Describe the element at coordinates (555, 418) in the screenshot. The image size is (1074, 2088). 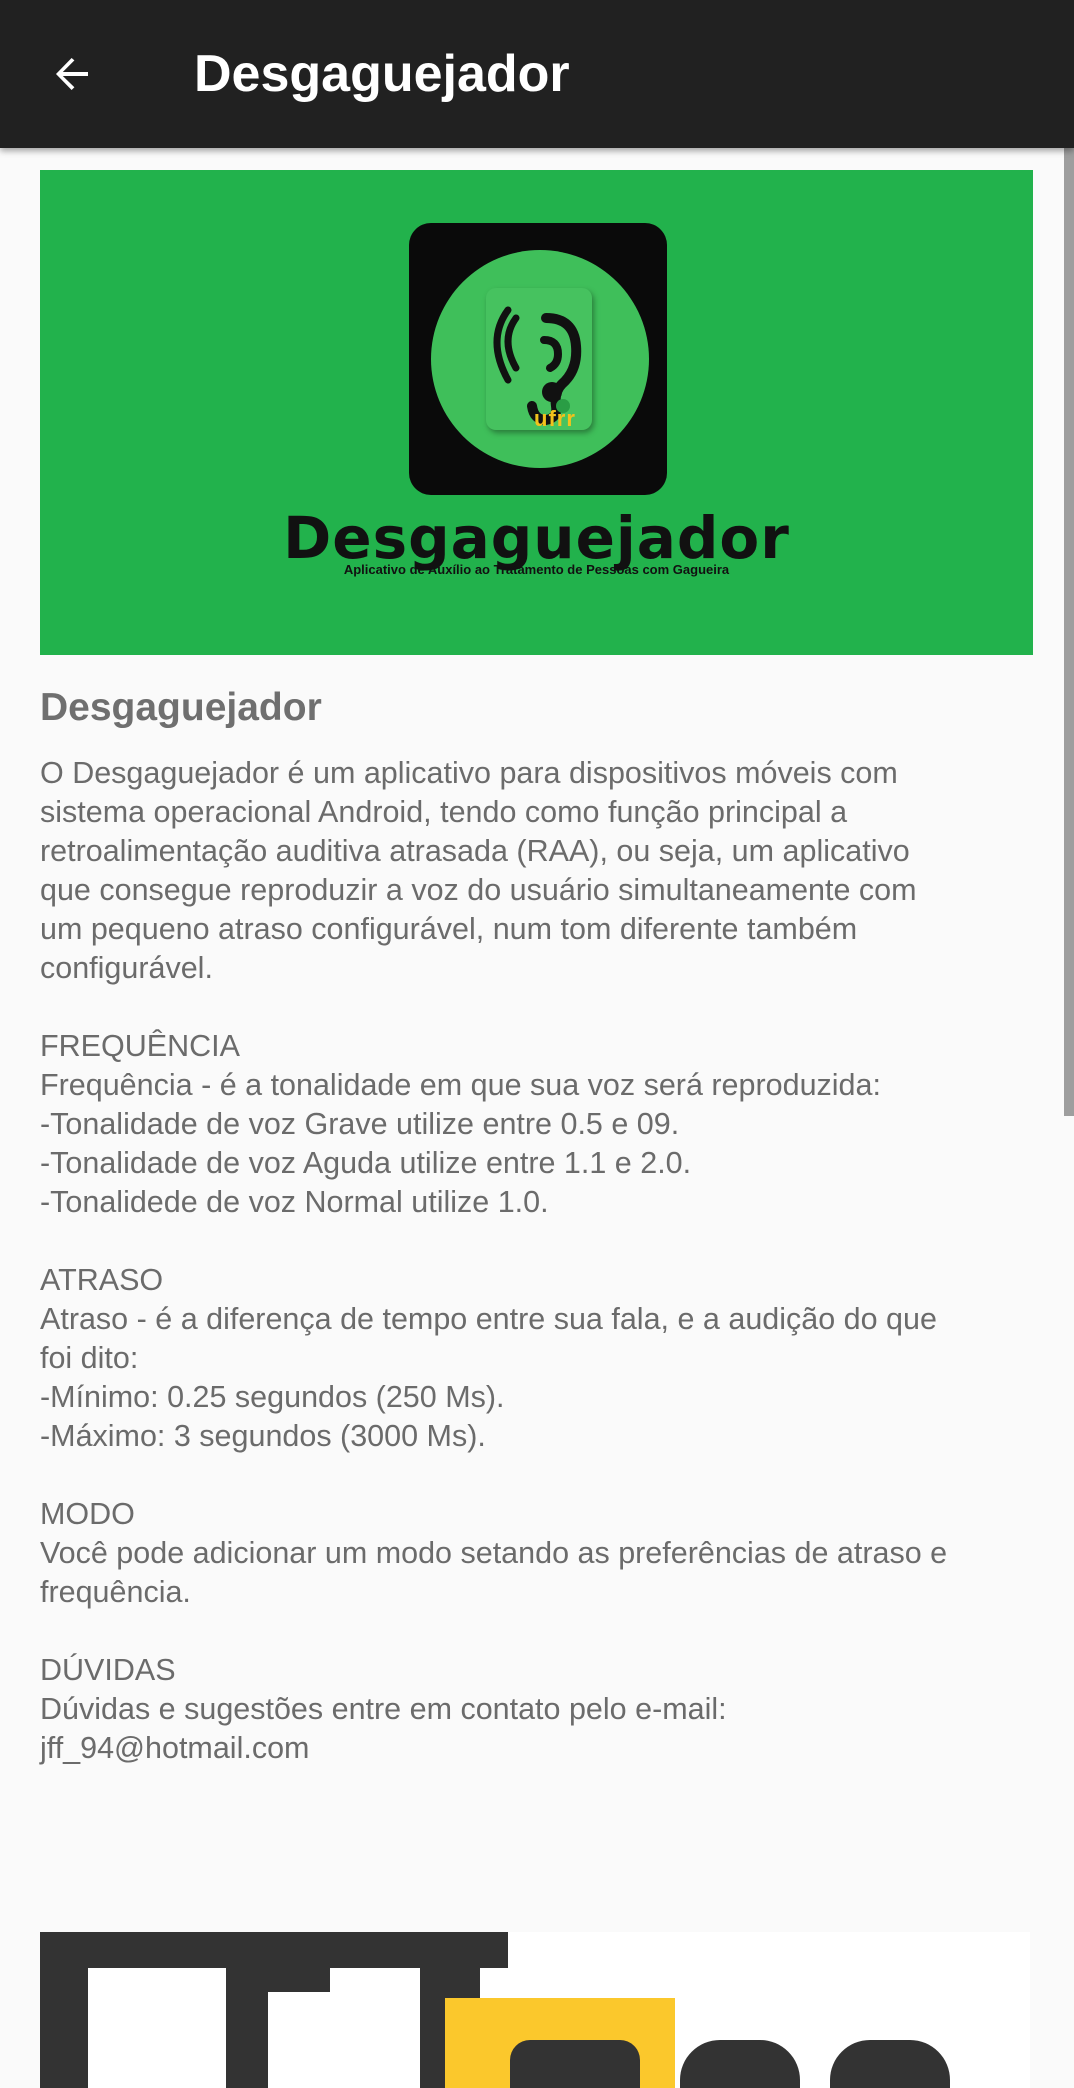
I see `ufrr-small-logo: ufrr` at that location.